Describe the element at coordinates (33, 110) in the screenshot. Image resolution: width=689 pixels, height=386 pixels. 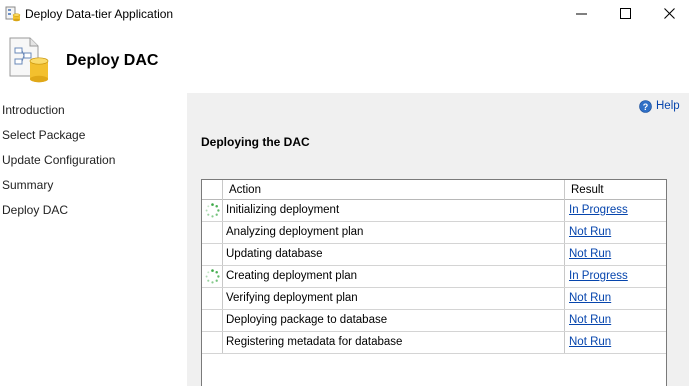
I see `nav-item-introduction: Introduction` at that location.